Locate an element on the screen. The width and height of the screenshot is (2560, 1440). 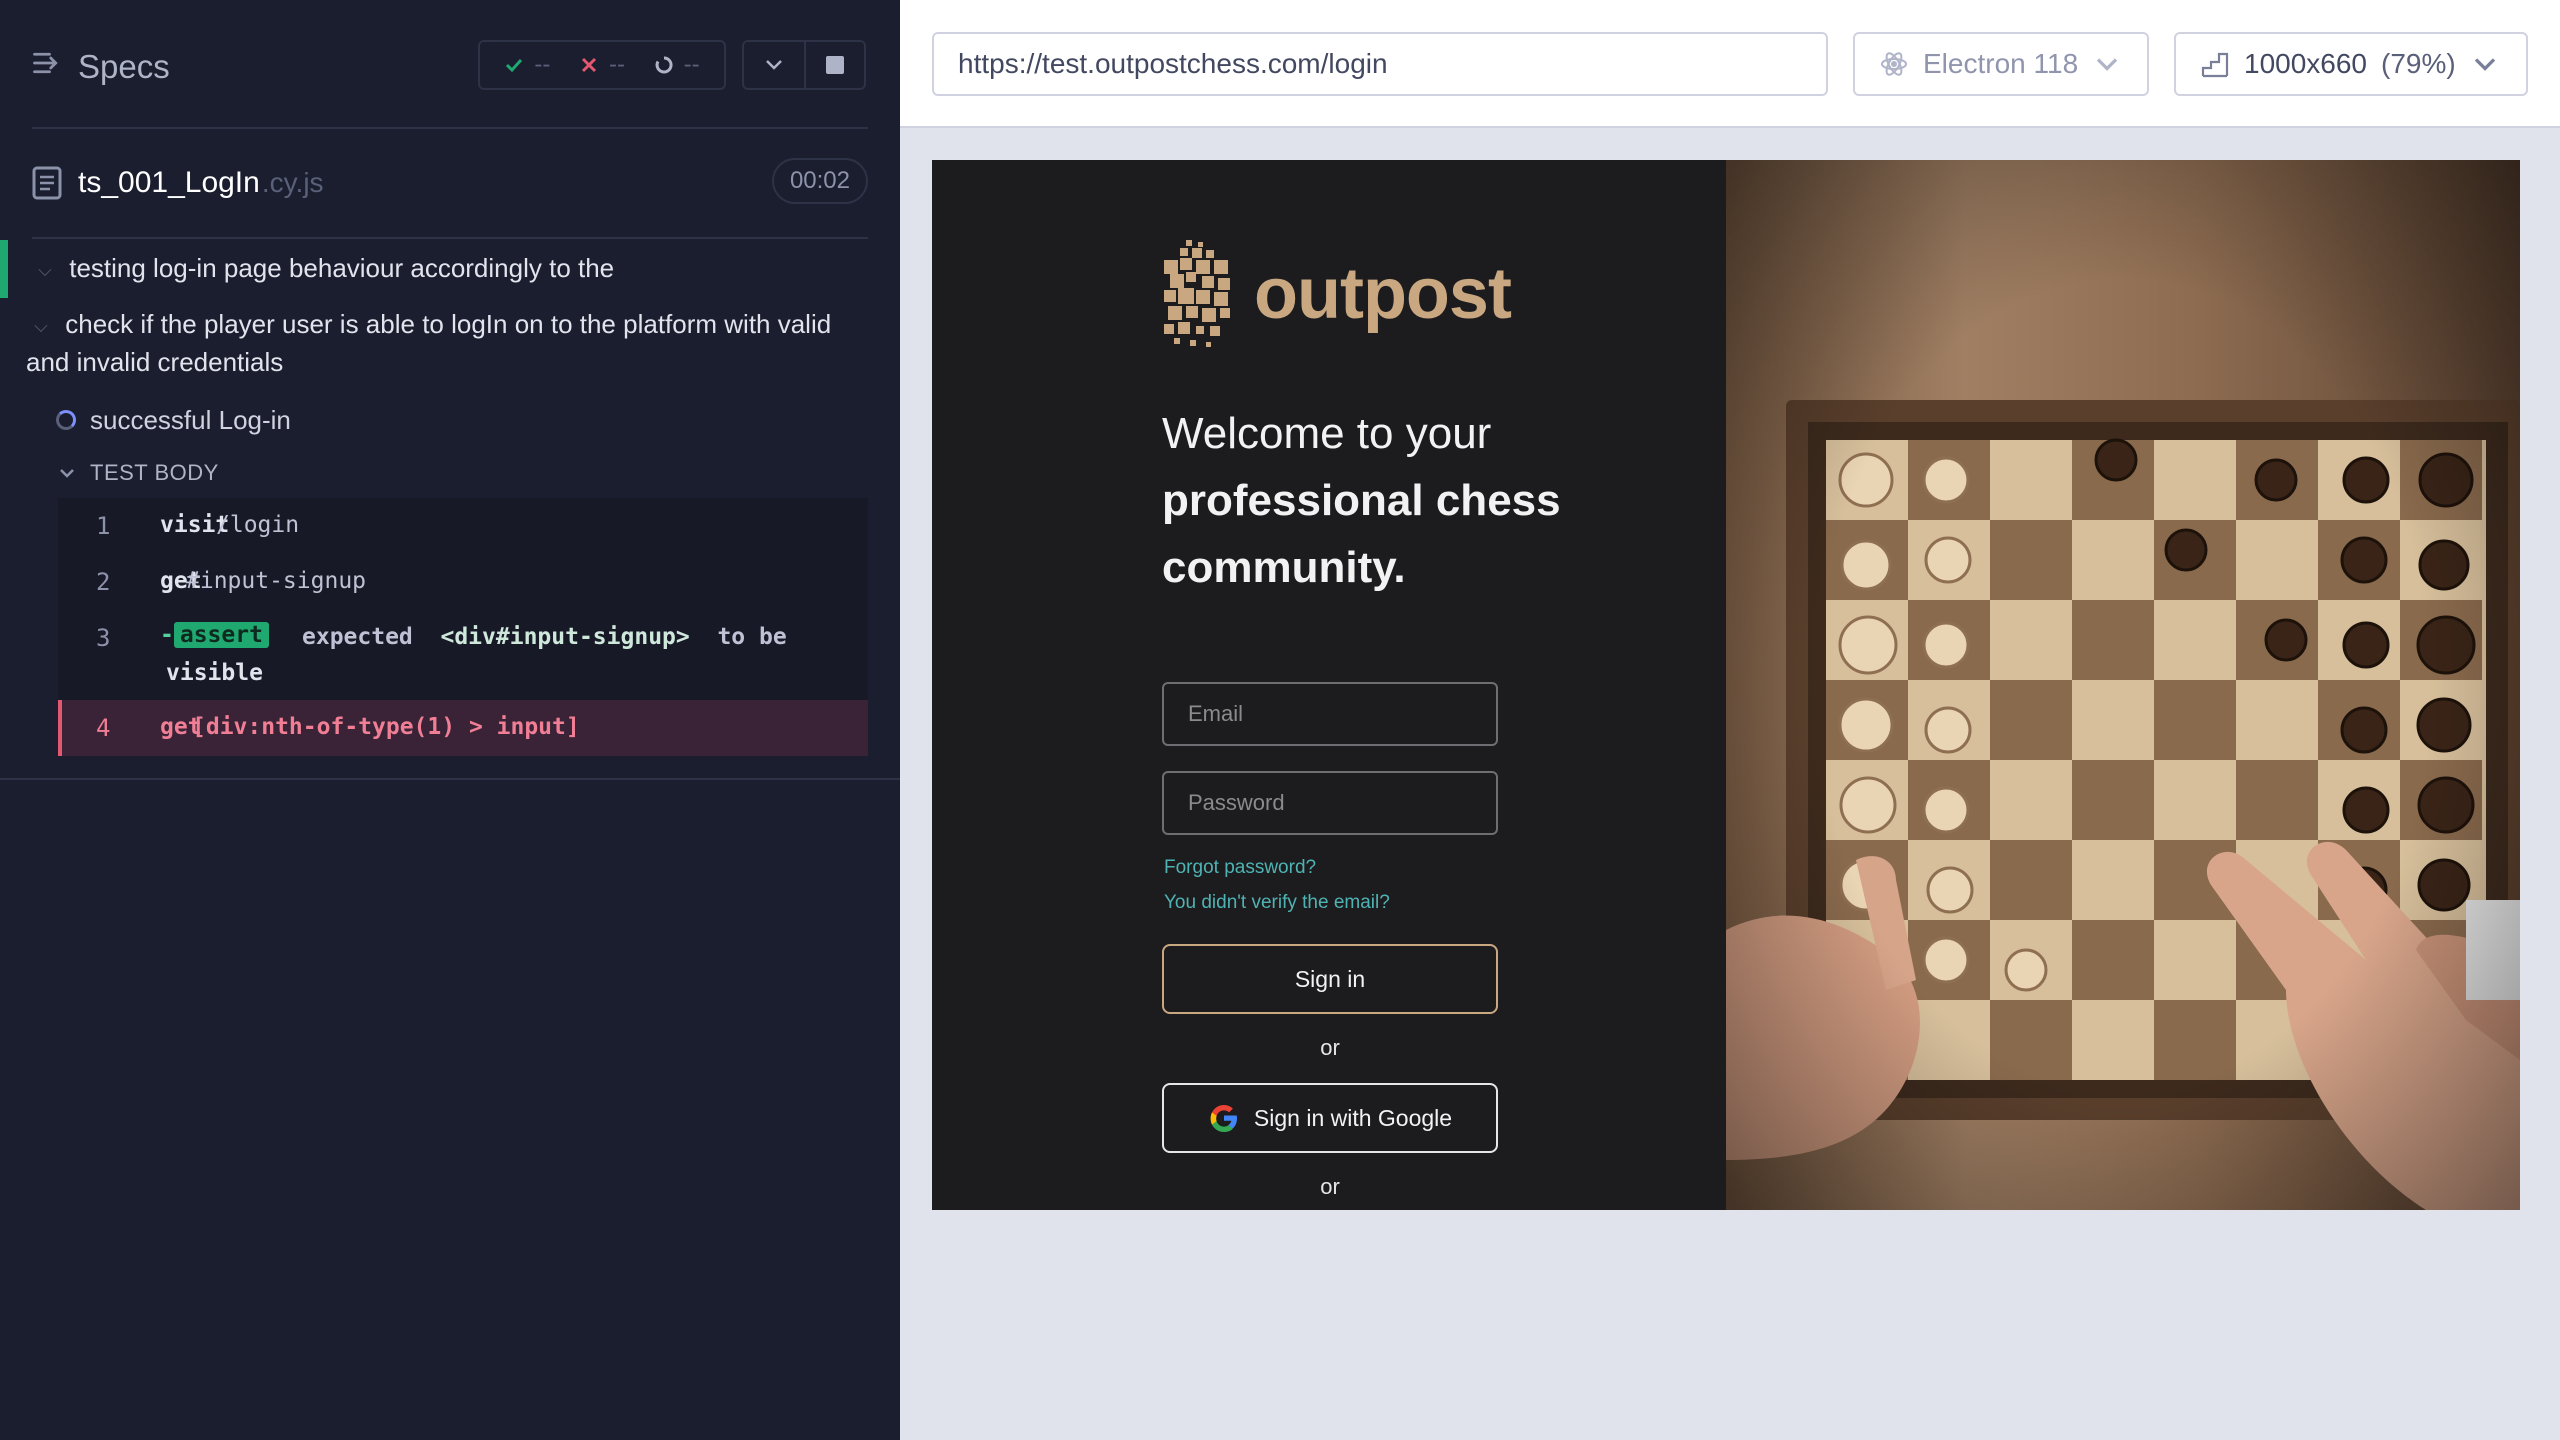
url-bar: https://test.outpostchess.com/login is located at coordinates (1380, 64).